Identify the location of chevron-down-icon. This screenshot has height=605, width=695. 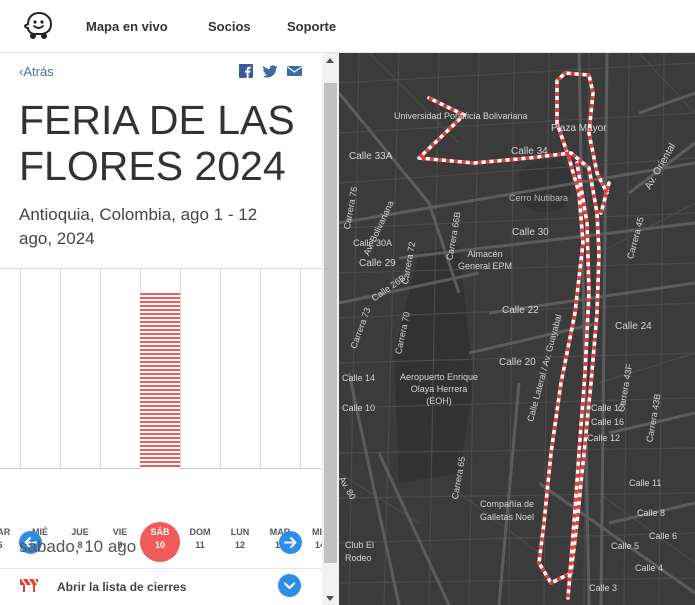
(289, 586).